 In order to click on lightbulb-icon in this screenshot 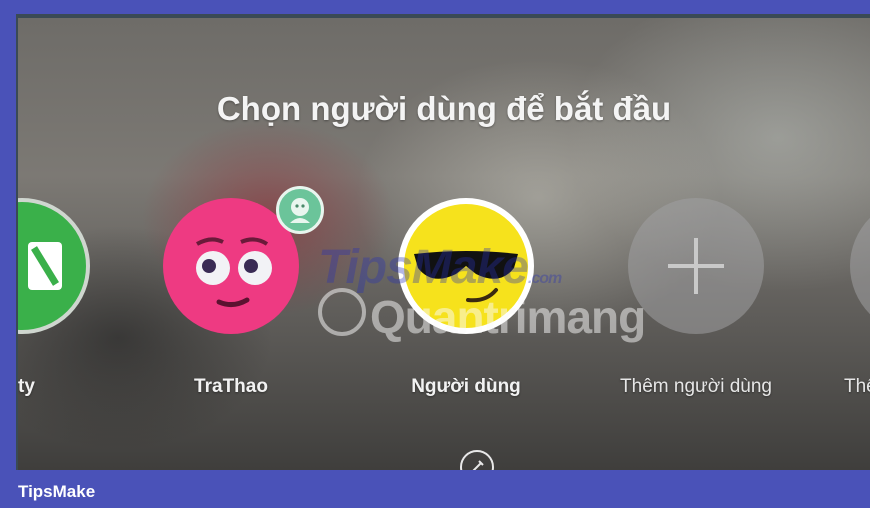, I will do `click(342, 312)`.